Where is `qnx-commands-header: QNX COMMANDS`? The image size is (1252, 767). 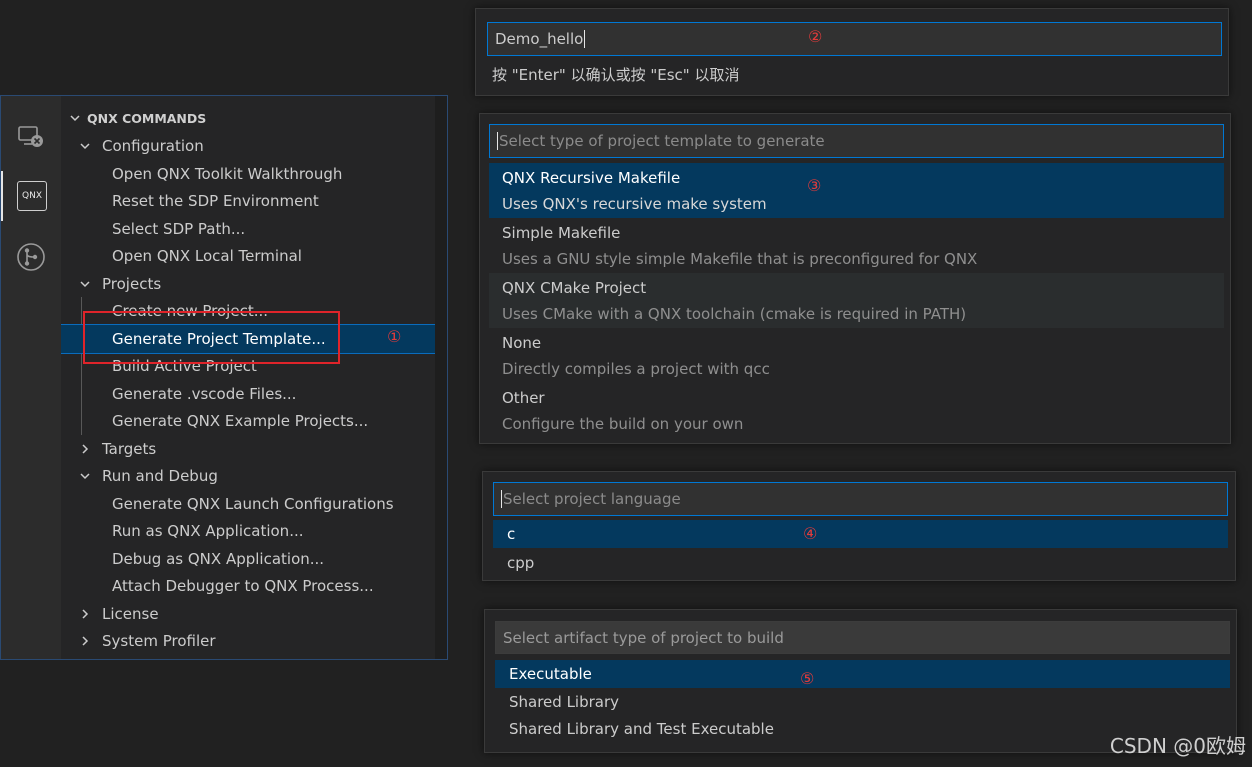 qnx-commands-header: QNX COMMANDS is located at coordinates (248, 118).